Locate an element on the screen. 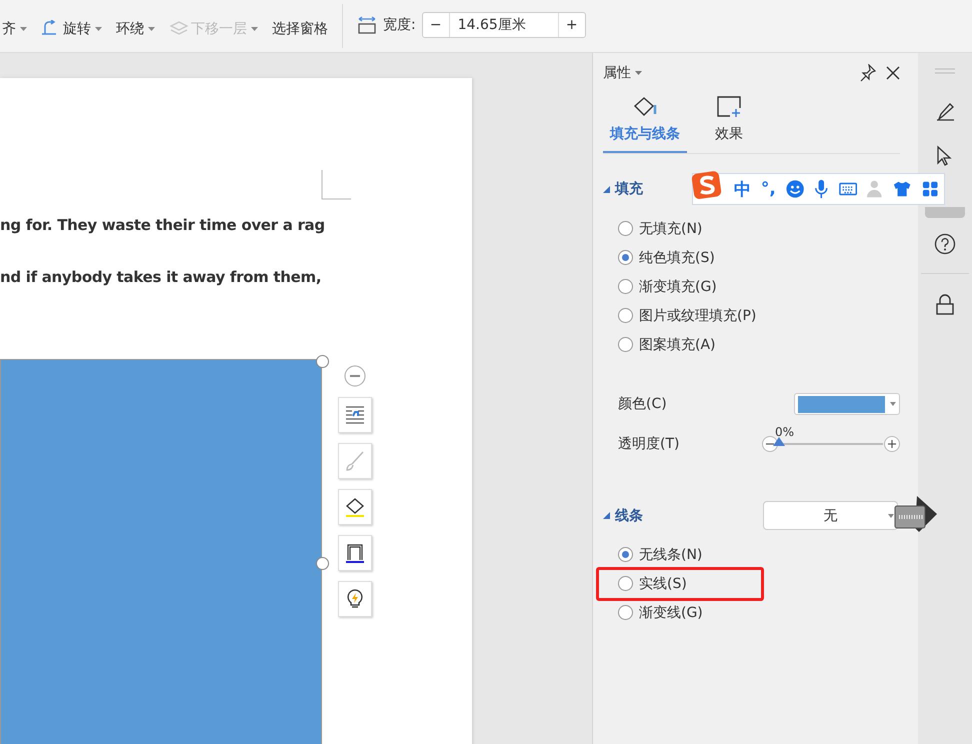 The width and height of the screenshot is (972, 744). document-text: ng for. They waste their time over a rag is located at coordinates (162, 225).